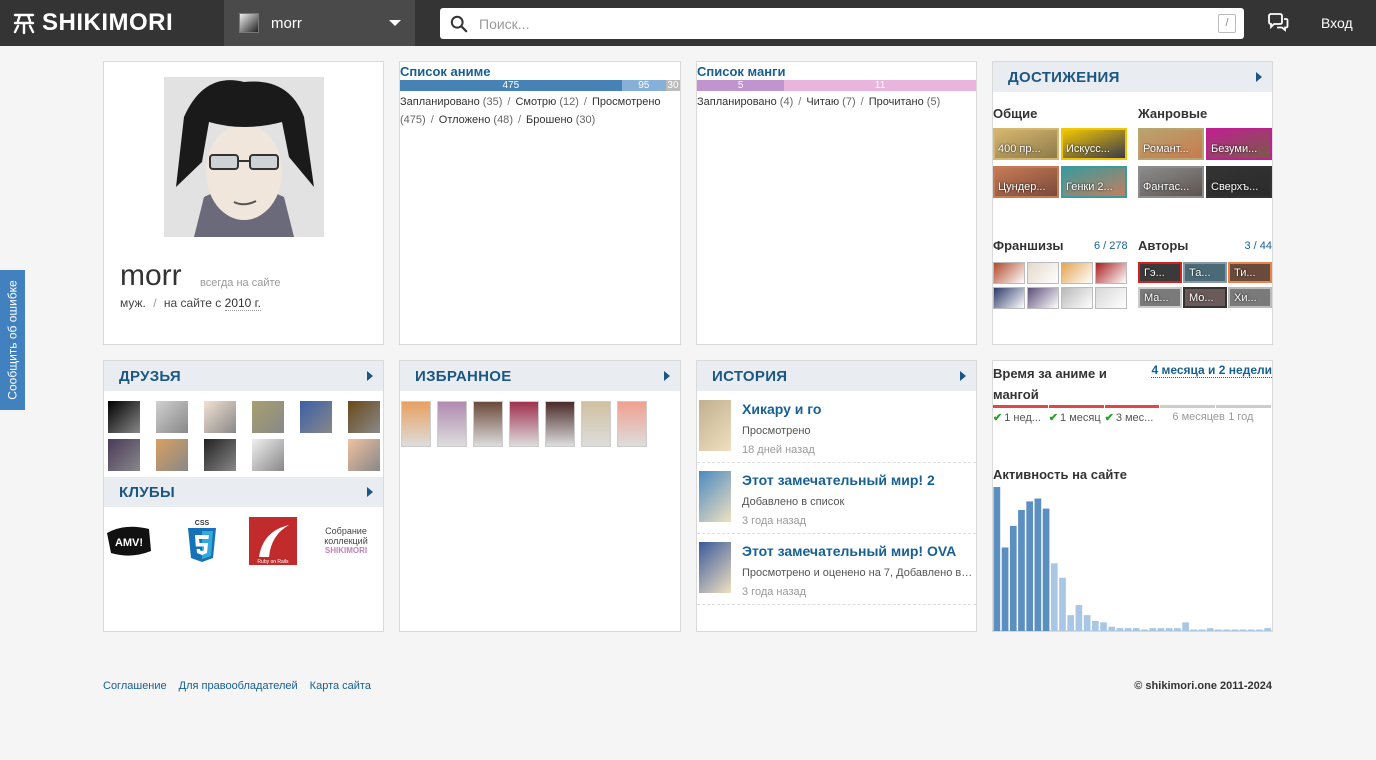 The height and width of the screenshot is (760, 1376). What do you see at coordinates (476, 120) in the screenshot?
I see `list-stat-item: Отложено (48)` at bounding box center [476, 120].